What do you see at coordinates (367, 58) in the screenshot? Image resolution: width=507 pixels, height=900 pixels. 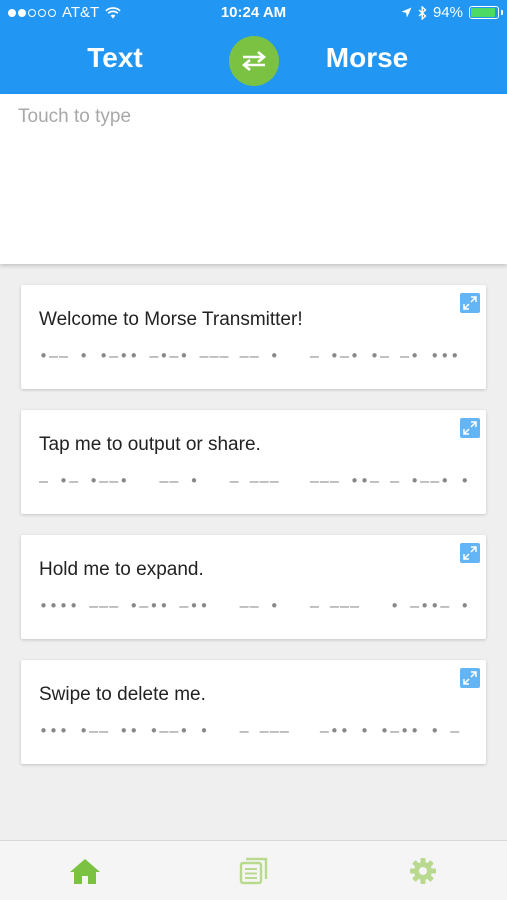 I see `target-language-label: Morse` at bounding box center [367, 58].